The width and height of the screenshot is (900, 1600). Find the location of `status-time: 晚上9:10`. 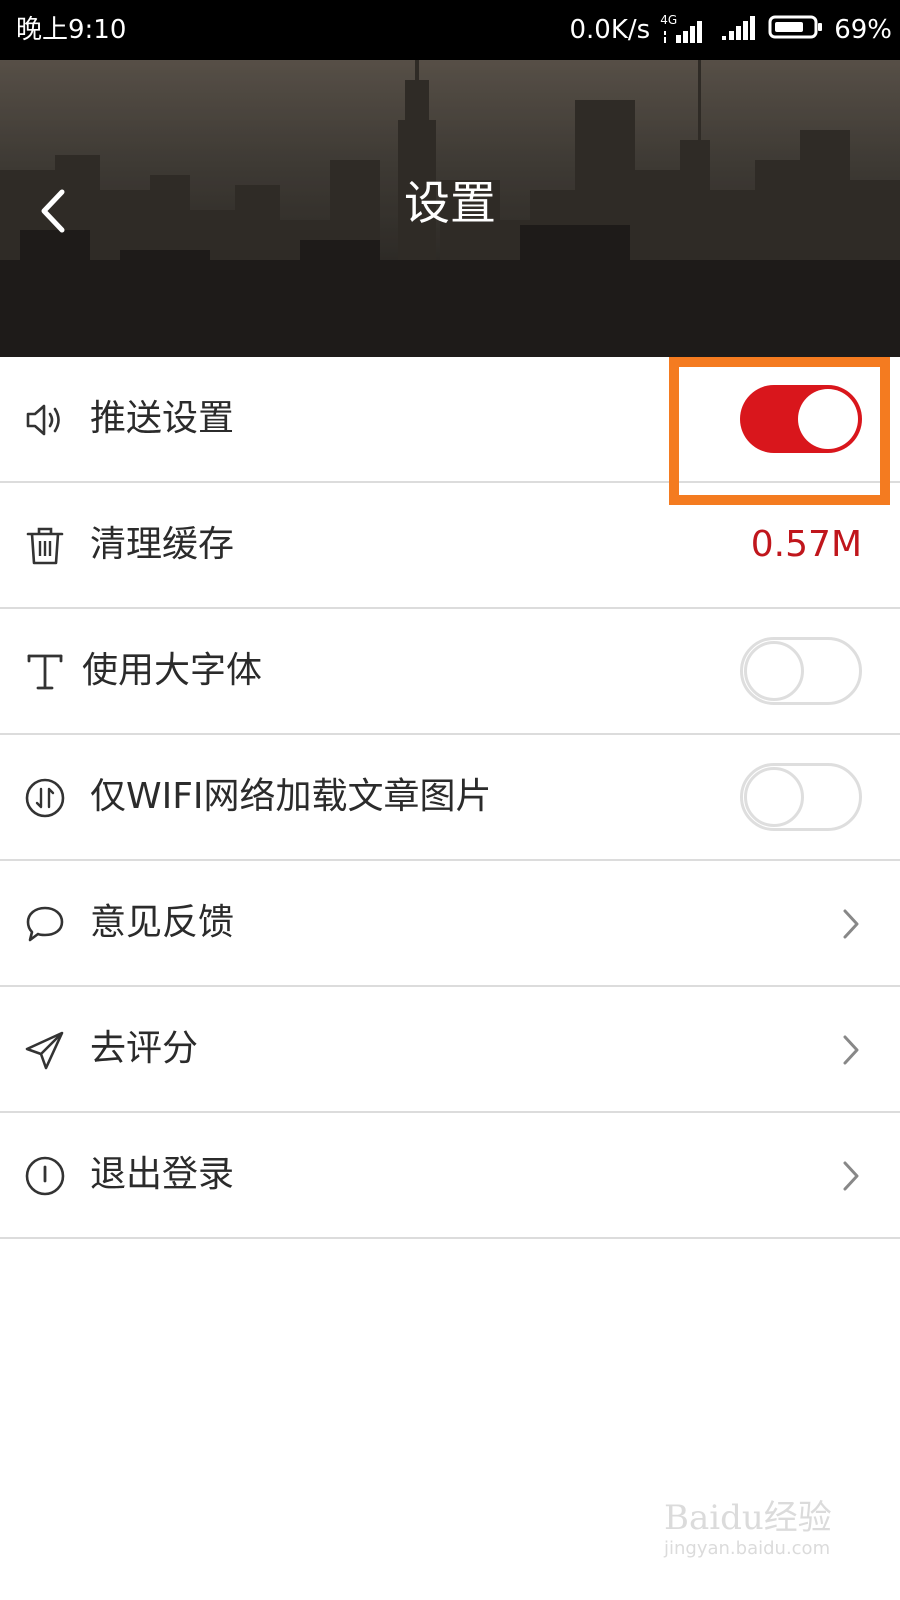

status-time: 晚上9:10 is located at coordinates (71, 30).